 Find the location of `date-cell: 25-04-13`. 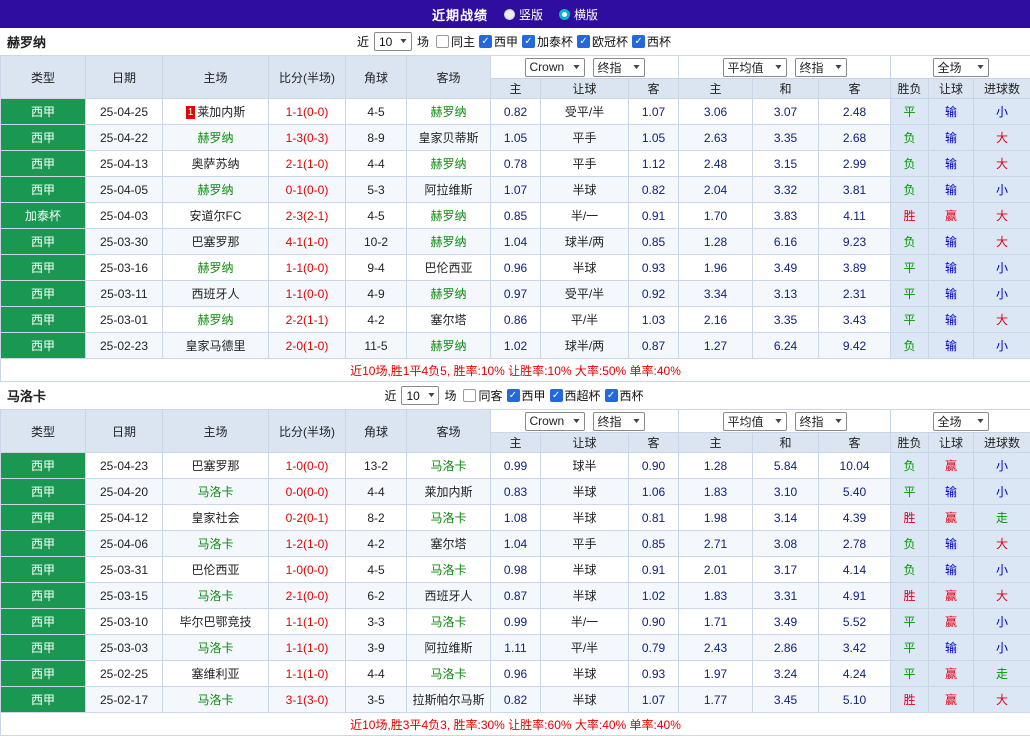

date-cell: 25-04-13 is located at coordinates (124, 163).